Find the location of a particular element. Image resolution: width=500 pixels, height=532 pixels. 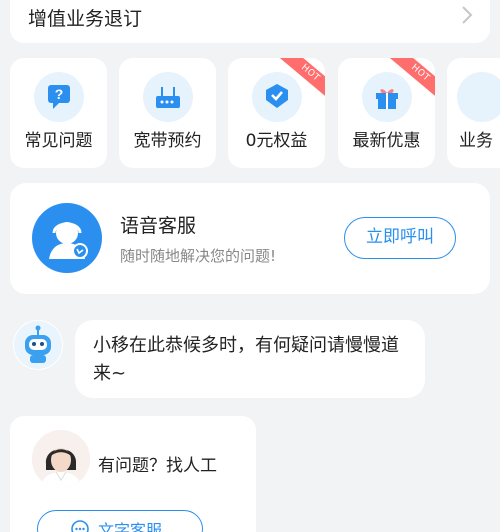

tile-business: 业务 is located at coordinates (473, 113).